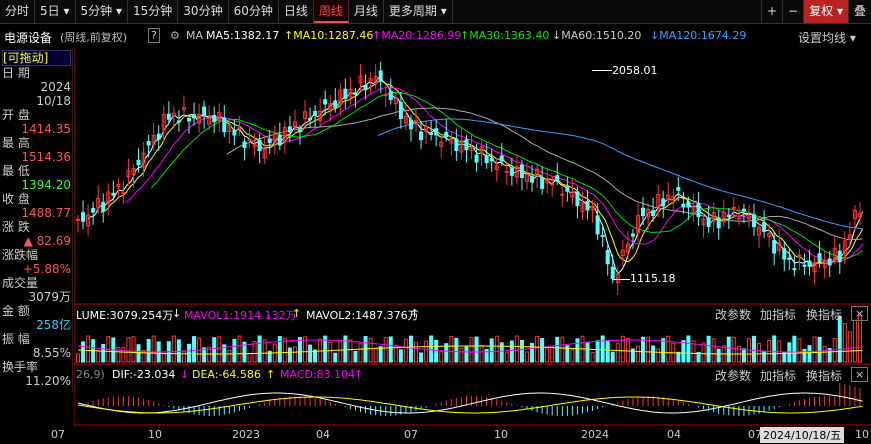  Describe the element at coordinates (49, 297) in the screenshot. I see `volume-value: 3079万` at that location.